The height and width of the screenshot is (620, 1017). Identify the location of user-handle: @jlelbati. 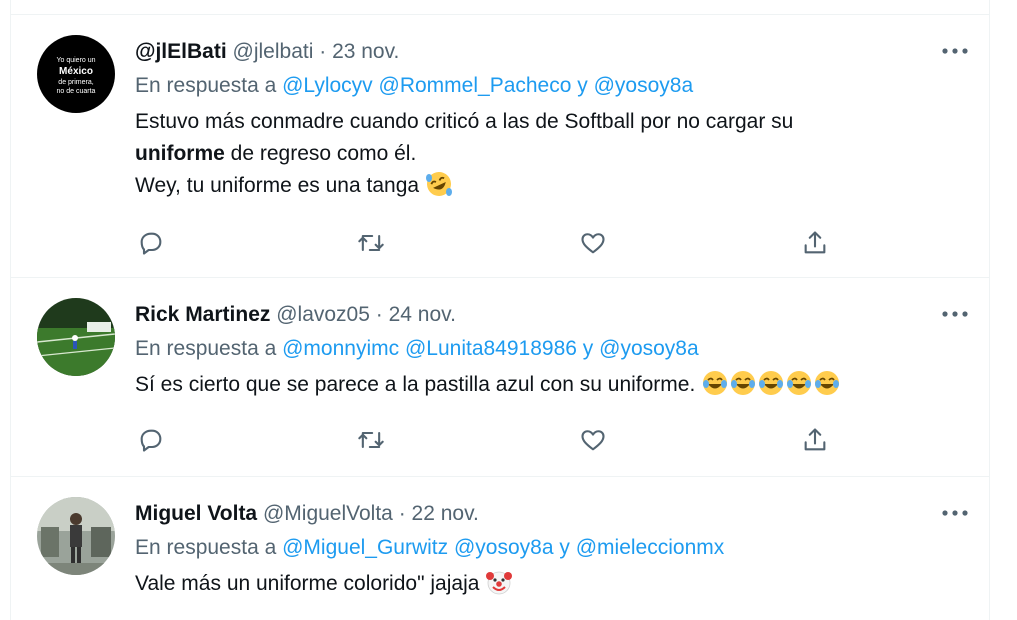
(273, 51).